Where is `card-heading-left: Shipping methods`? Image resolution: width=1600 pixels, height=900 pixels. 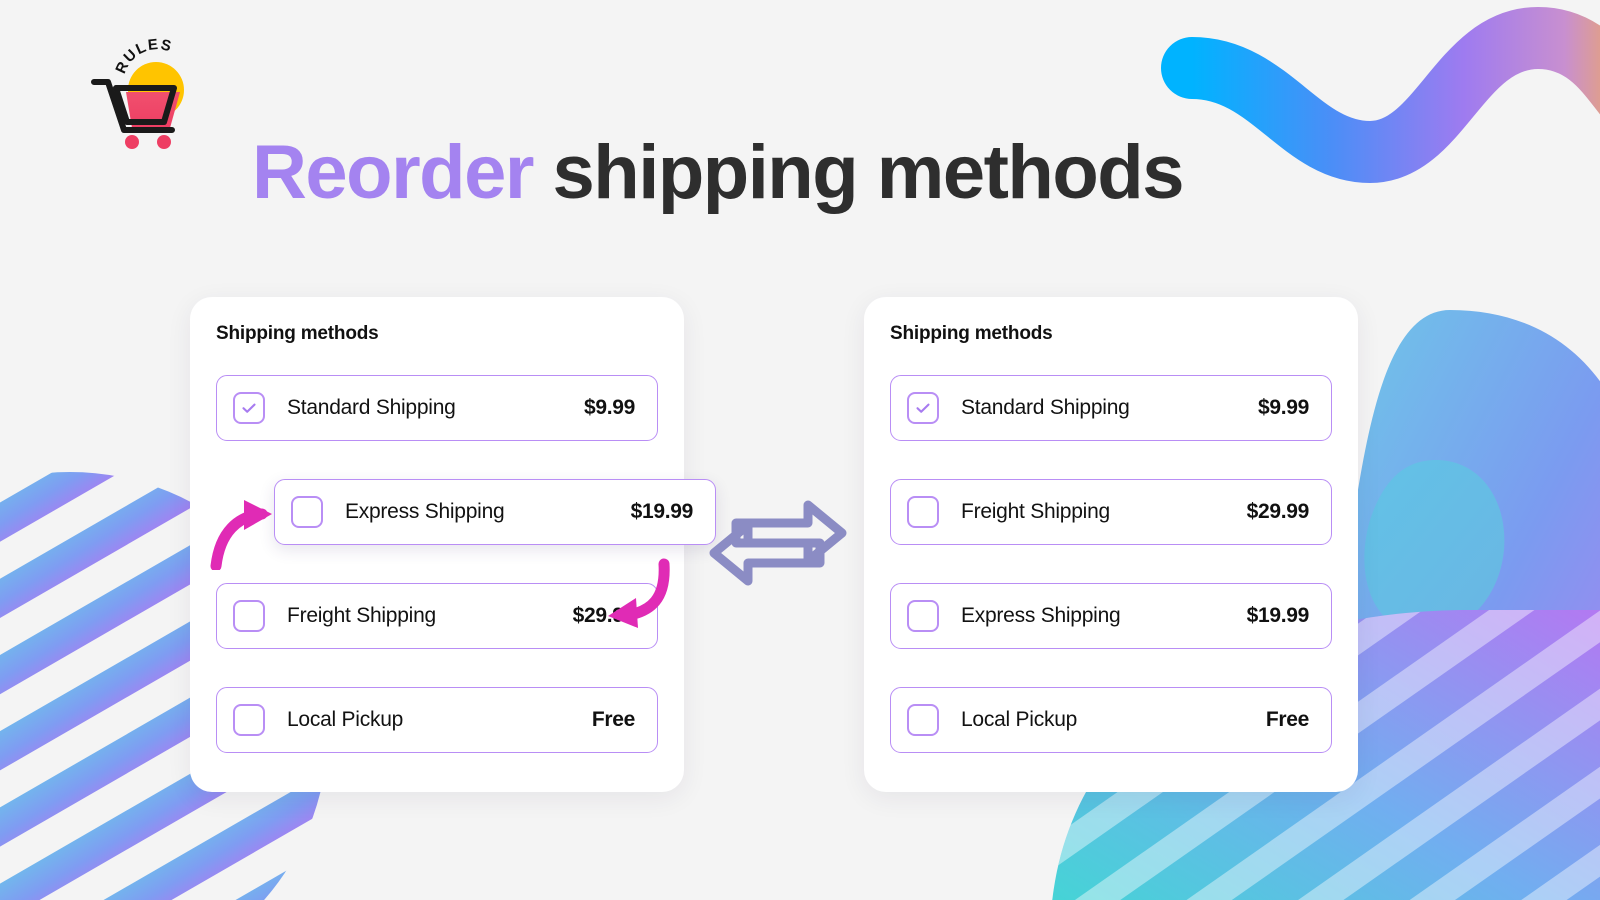 card-heading-left: Shipping methods is located at coordinates (297, 333).